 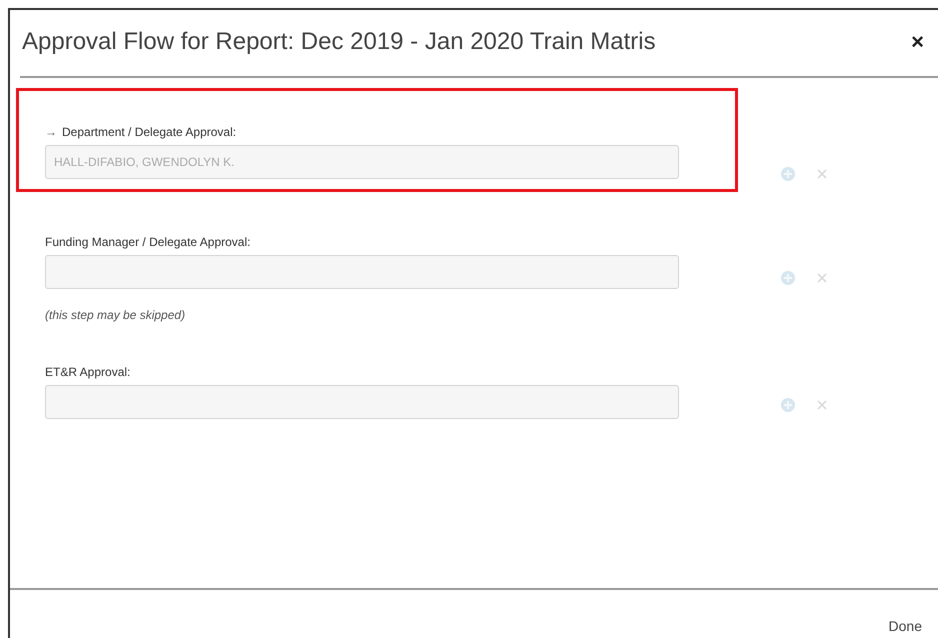 I want to click on step-note: (this step may be skipped), so click(x=115, y=315).